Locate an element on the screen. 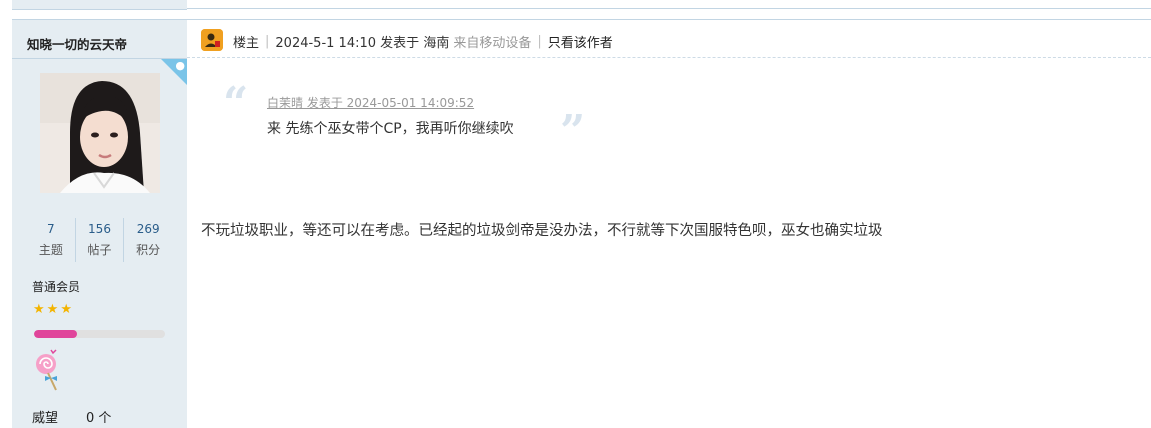 The width and height of the screenshot is (1151, 428). prestige-row: 威望 0 个 is located at coordinates (71, 416).